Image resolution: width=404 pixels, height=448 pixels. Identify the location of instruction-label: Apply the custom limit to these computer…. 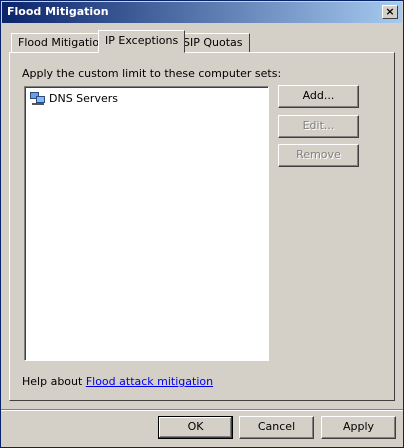
(152, 73).